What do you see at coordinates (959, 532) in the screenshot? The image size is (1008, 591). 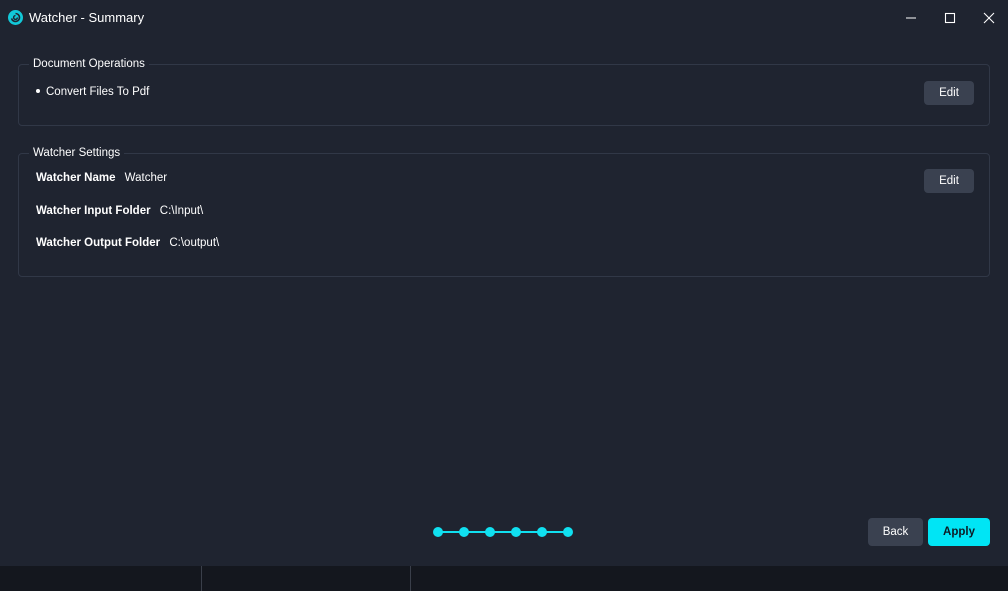 I see `apply-button: Apply` at bounding box center [959, 532].